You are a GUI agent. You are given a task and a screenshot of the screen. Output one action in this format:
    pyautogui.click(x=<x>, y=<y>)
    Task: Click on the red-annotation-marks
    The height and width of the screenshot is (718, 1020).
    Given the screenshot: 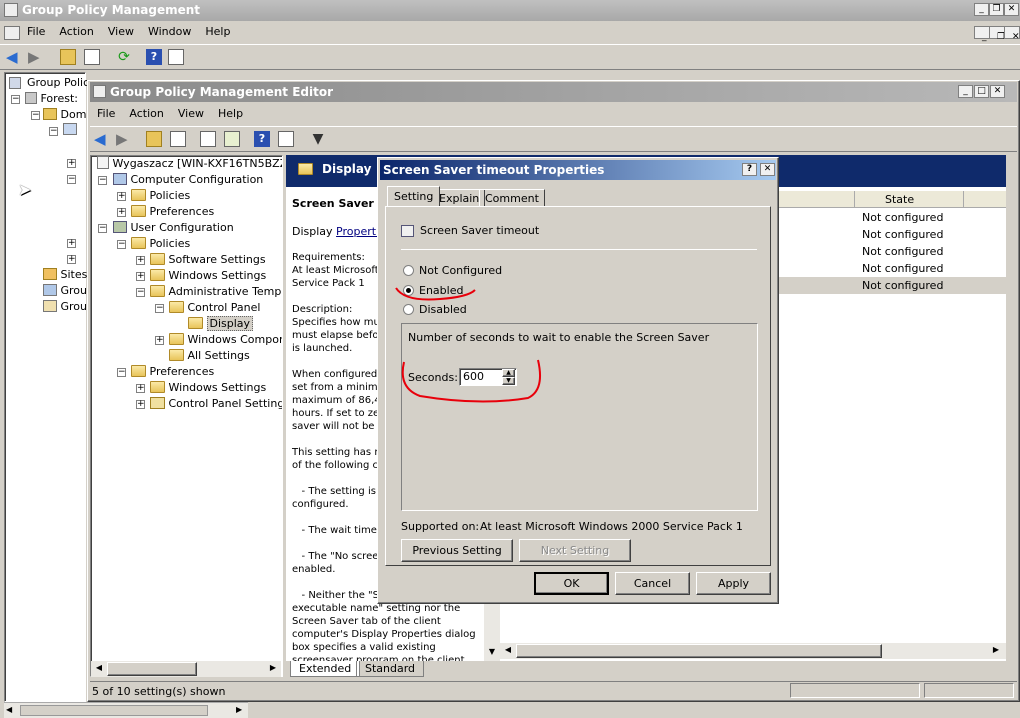 What is the action you would take?
    pyautogui.click(x=468, y=345)
    